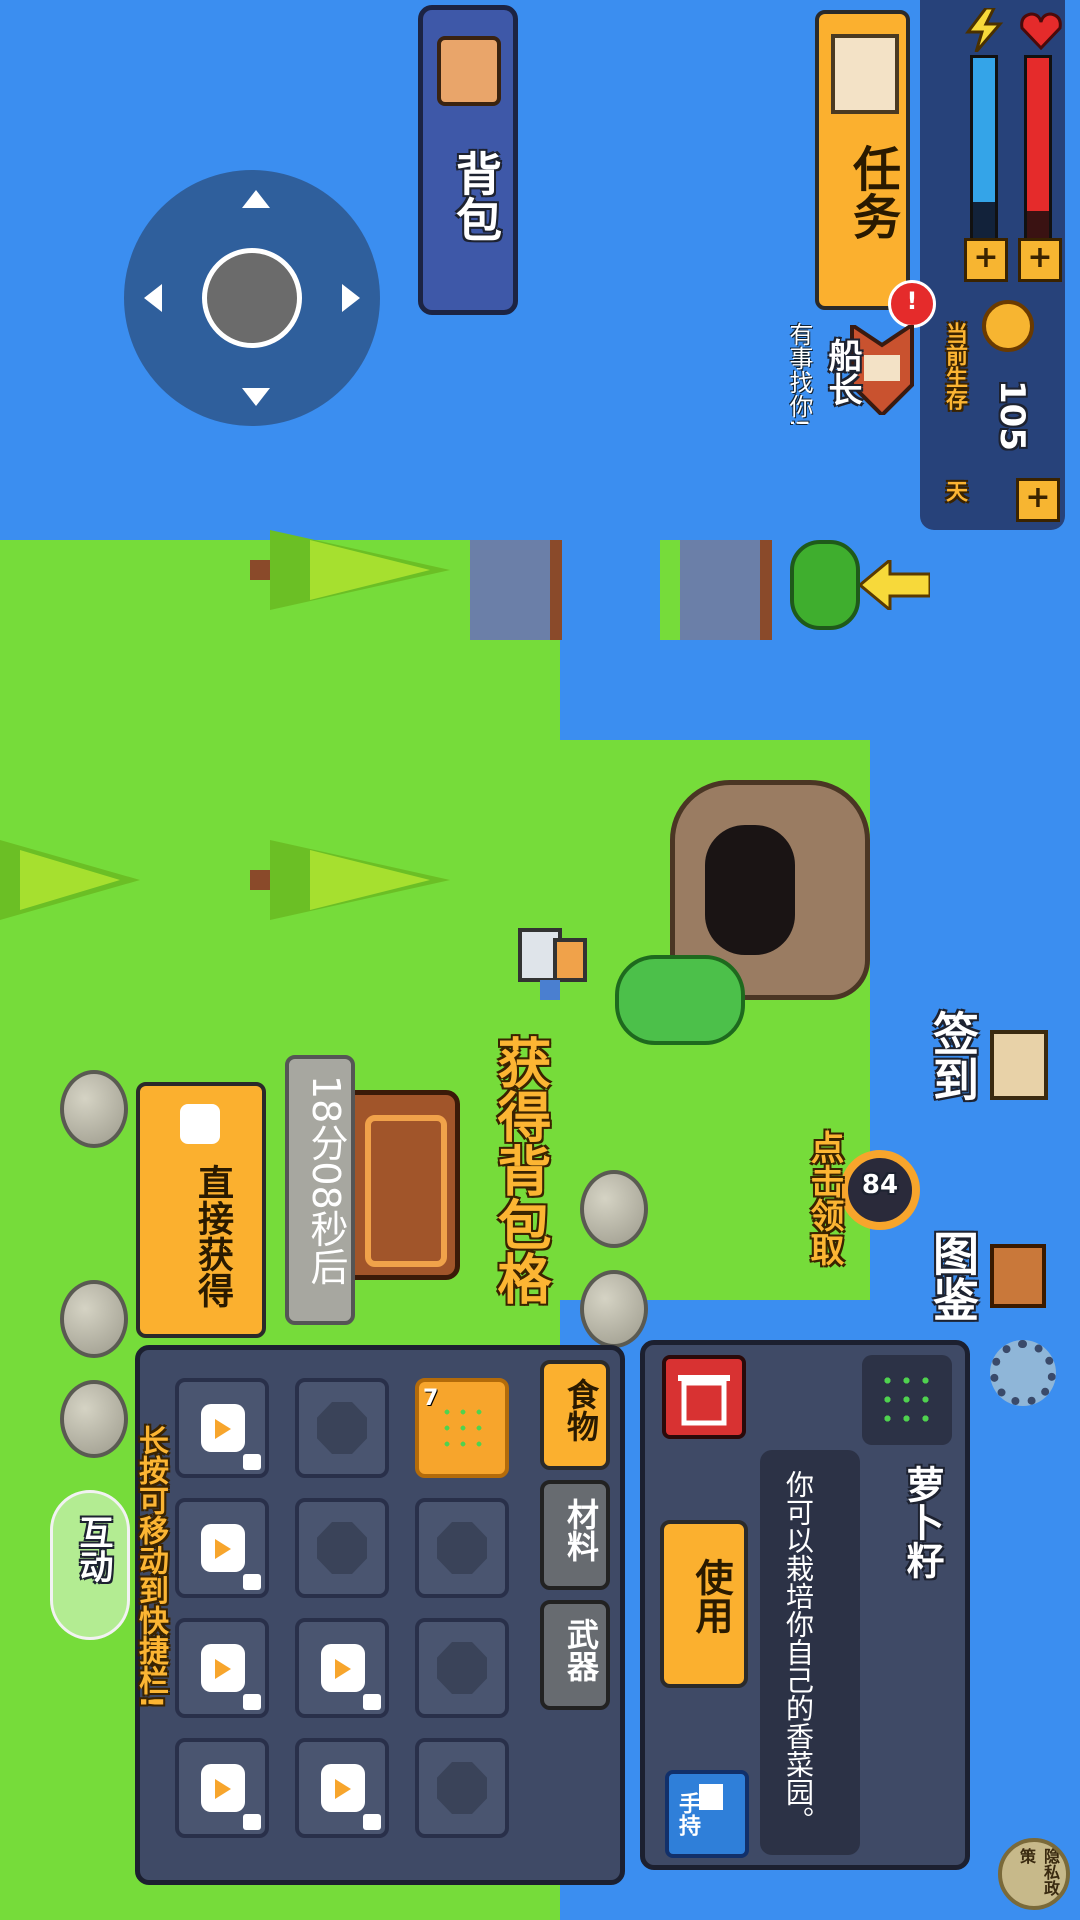 This screenshot has width=1080, height=1920. I want to click on npc-subtitle: 有事找你!, so click(799, 375).